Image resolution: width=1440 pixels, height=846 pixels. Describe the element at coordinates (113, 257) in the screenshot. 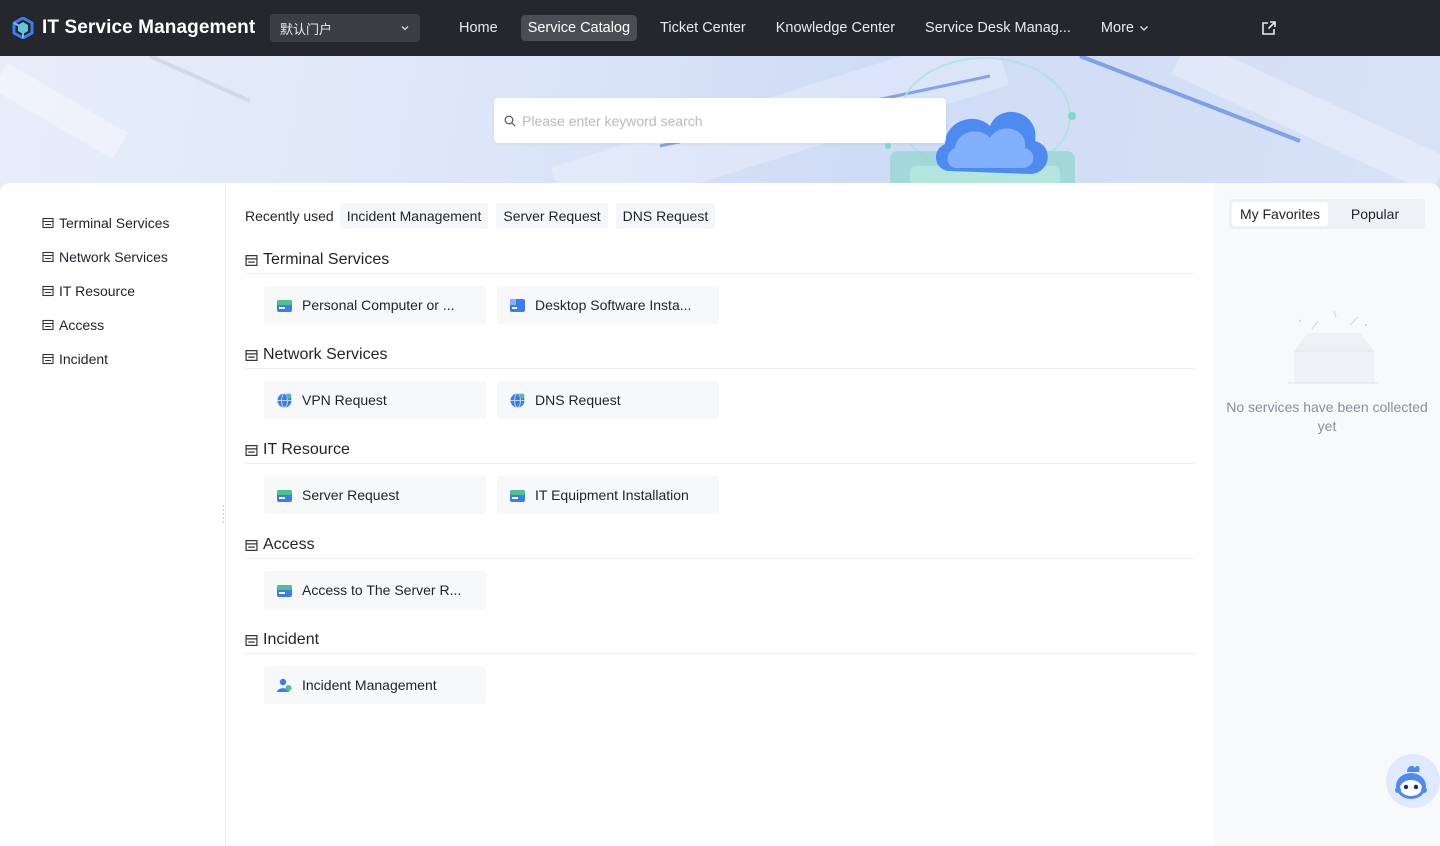

I see `sidebar-item-label: Network Services` at that location.